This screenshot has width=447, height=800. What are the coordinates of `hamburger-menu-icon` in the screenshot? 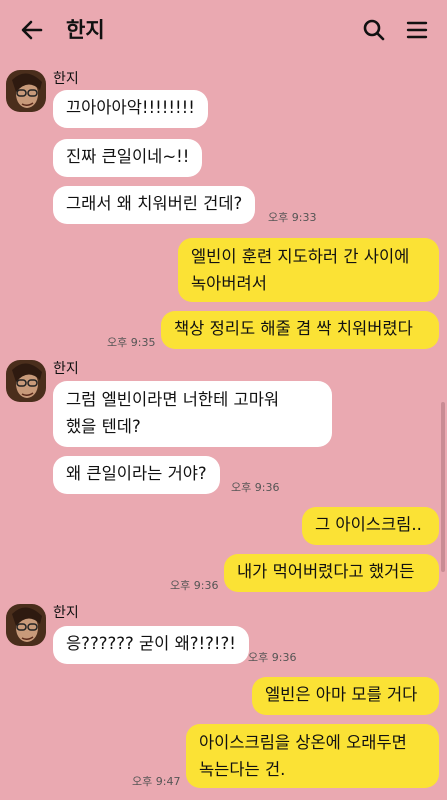 It's located at (417, 30).